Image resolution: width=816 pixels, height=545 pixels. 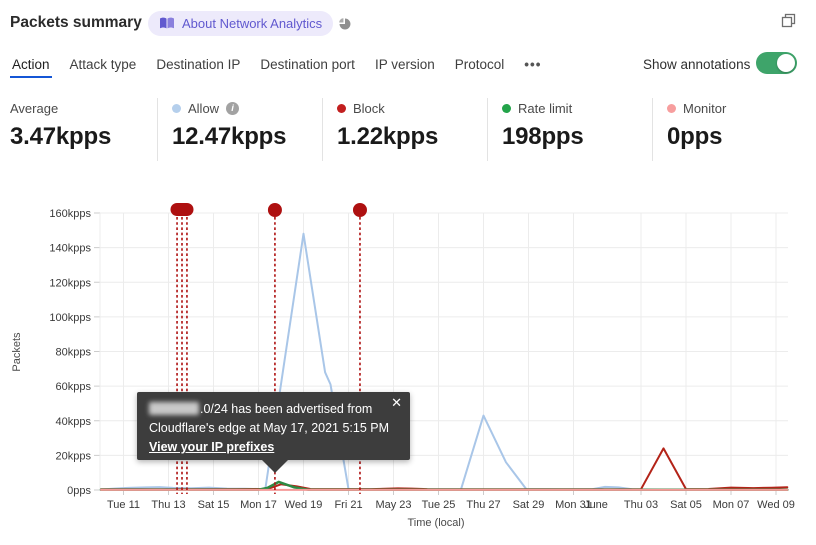 I want to click on x-tick-label: Fri 21, so click(x=348, y=505).